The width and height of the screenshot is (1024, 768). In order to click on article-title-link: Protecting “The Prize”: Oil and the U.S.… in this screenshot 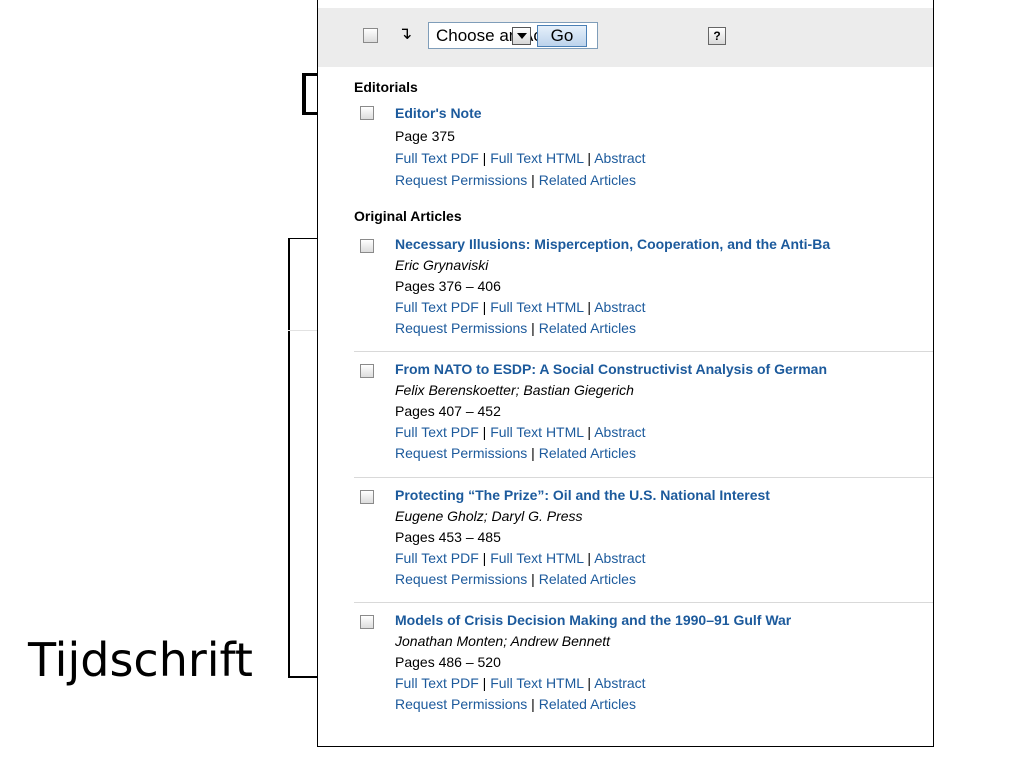, I will do `click(664, 495)`.